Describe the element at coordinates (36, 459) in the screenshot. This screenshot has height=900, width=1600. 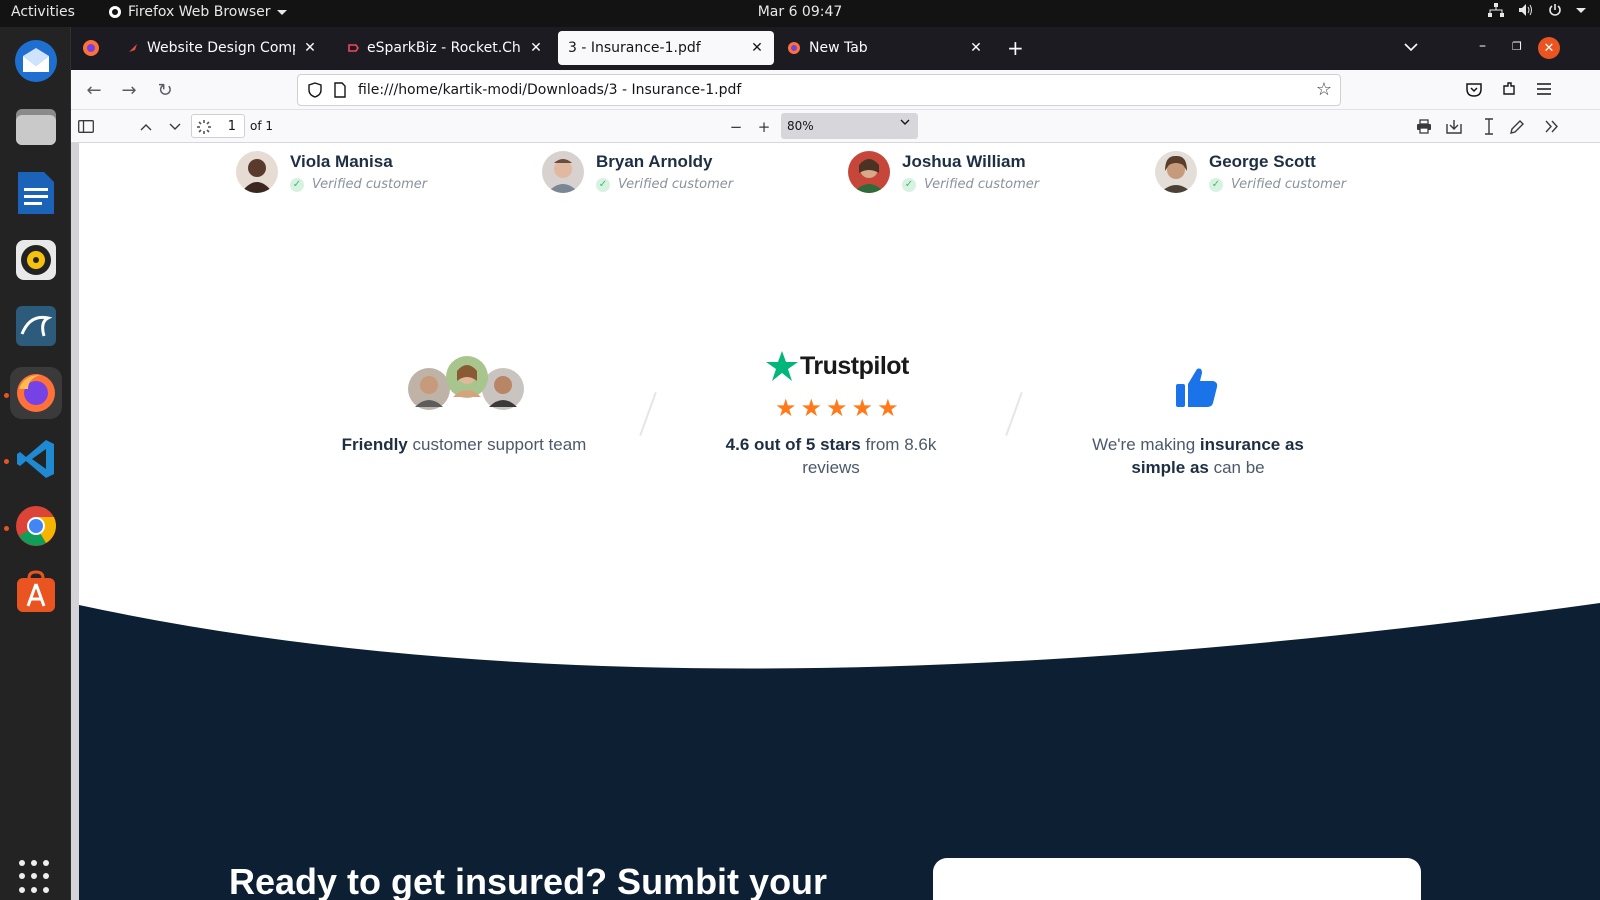
I see `dock-vscode` at that location.